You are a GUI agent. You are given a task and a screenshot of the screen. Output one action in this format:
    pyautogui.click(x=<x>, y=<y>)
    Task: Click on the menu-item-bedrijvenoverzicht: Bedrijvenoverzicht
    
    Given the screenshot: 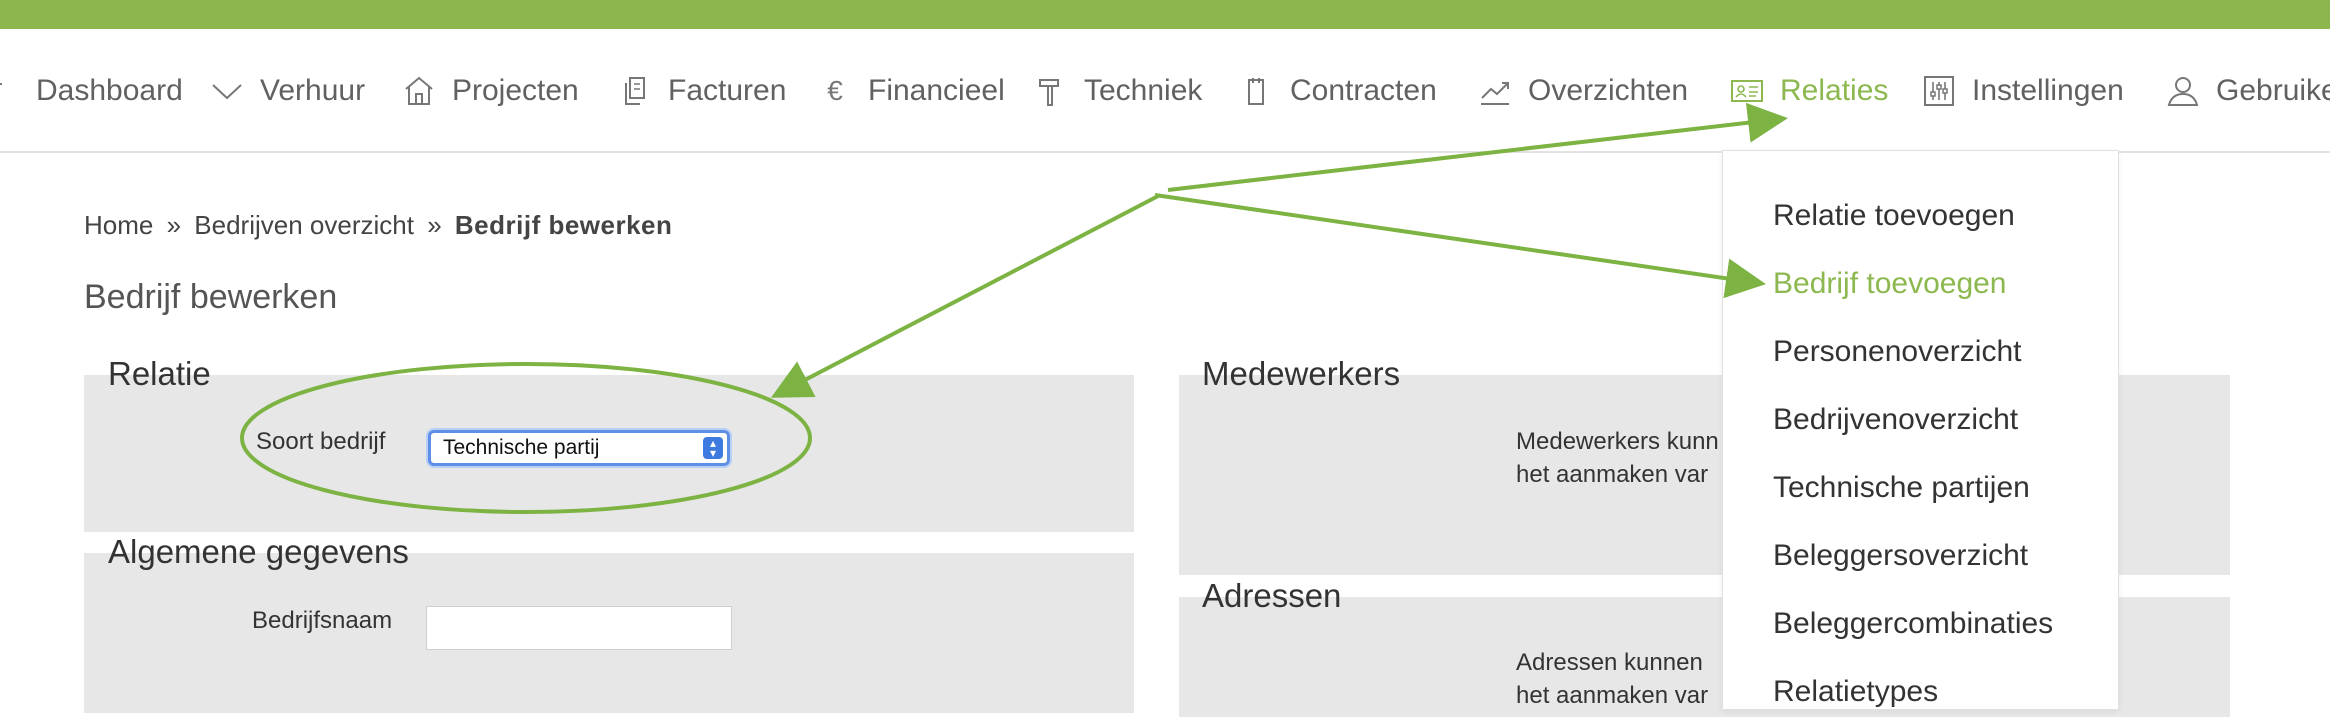 What is the action you would take?
    pyautogui.click(x=1895, y=420)
    